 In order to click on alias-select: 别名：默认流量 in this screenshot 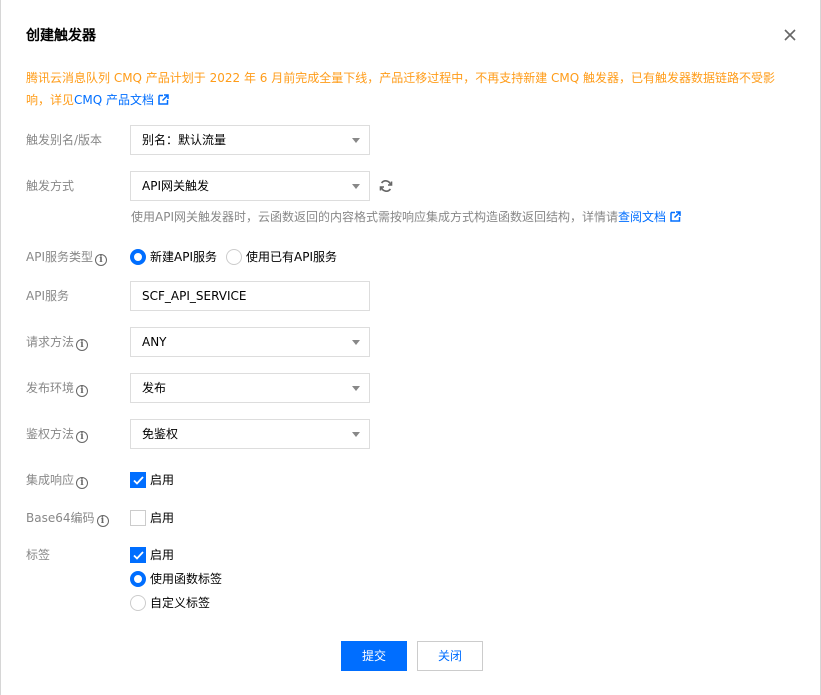, I will do `click(250, 140)`.